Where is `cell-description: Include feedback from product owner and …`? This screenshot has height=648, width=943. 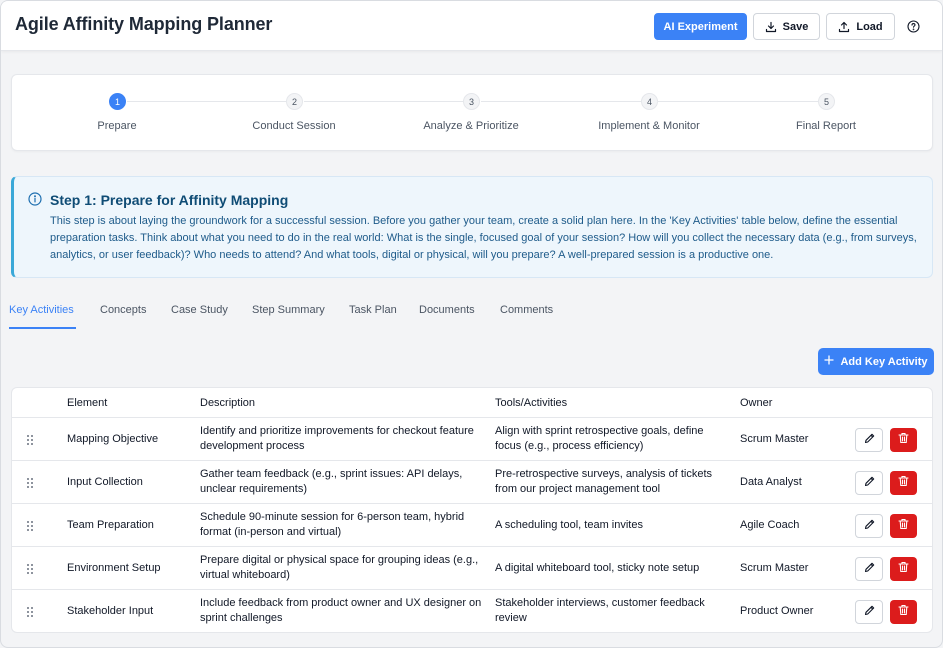 cell-description: Include feedback from product owner and … is located at coordinates (341, 610).